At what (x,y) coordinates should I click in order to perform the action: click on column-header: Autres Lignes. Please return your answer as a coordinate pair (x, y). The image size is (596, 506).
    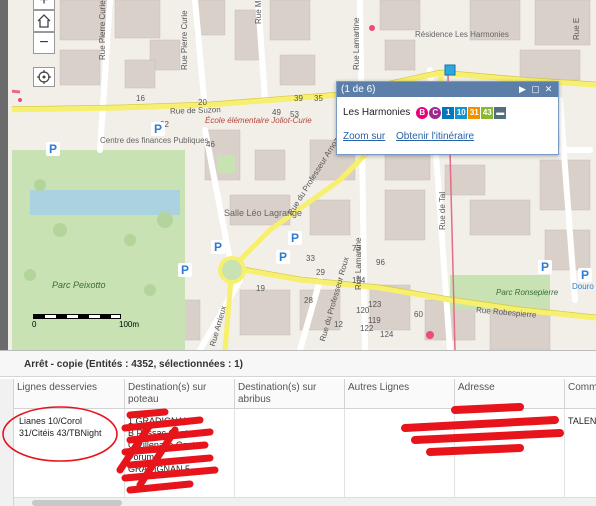
    Looking at the image, I should click on (400, 393).